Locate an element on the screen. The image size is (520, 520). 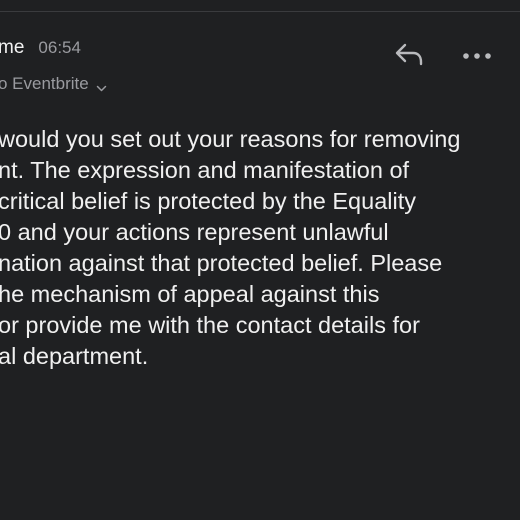
message-line: 0 and your actions represent unlawful is located at coordinates (194, 232).